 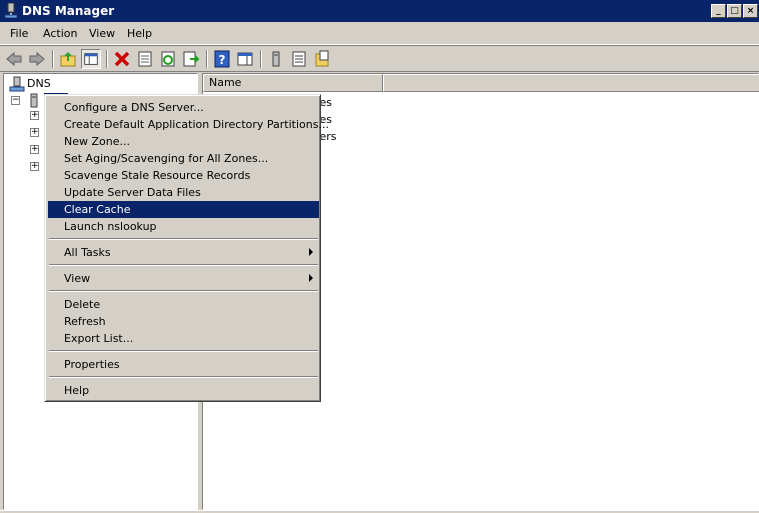 I want to click on export-list-icon, so click(x=191, y=59).